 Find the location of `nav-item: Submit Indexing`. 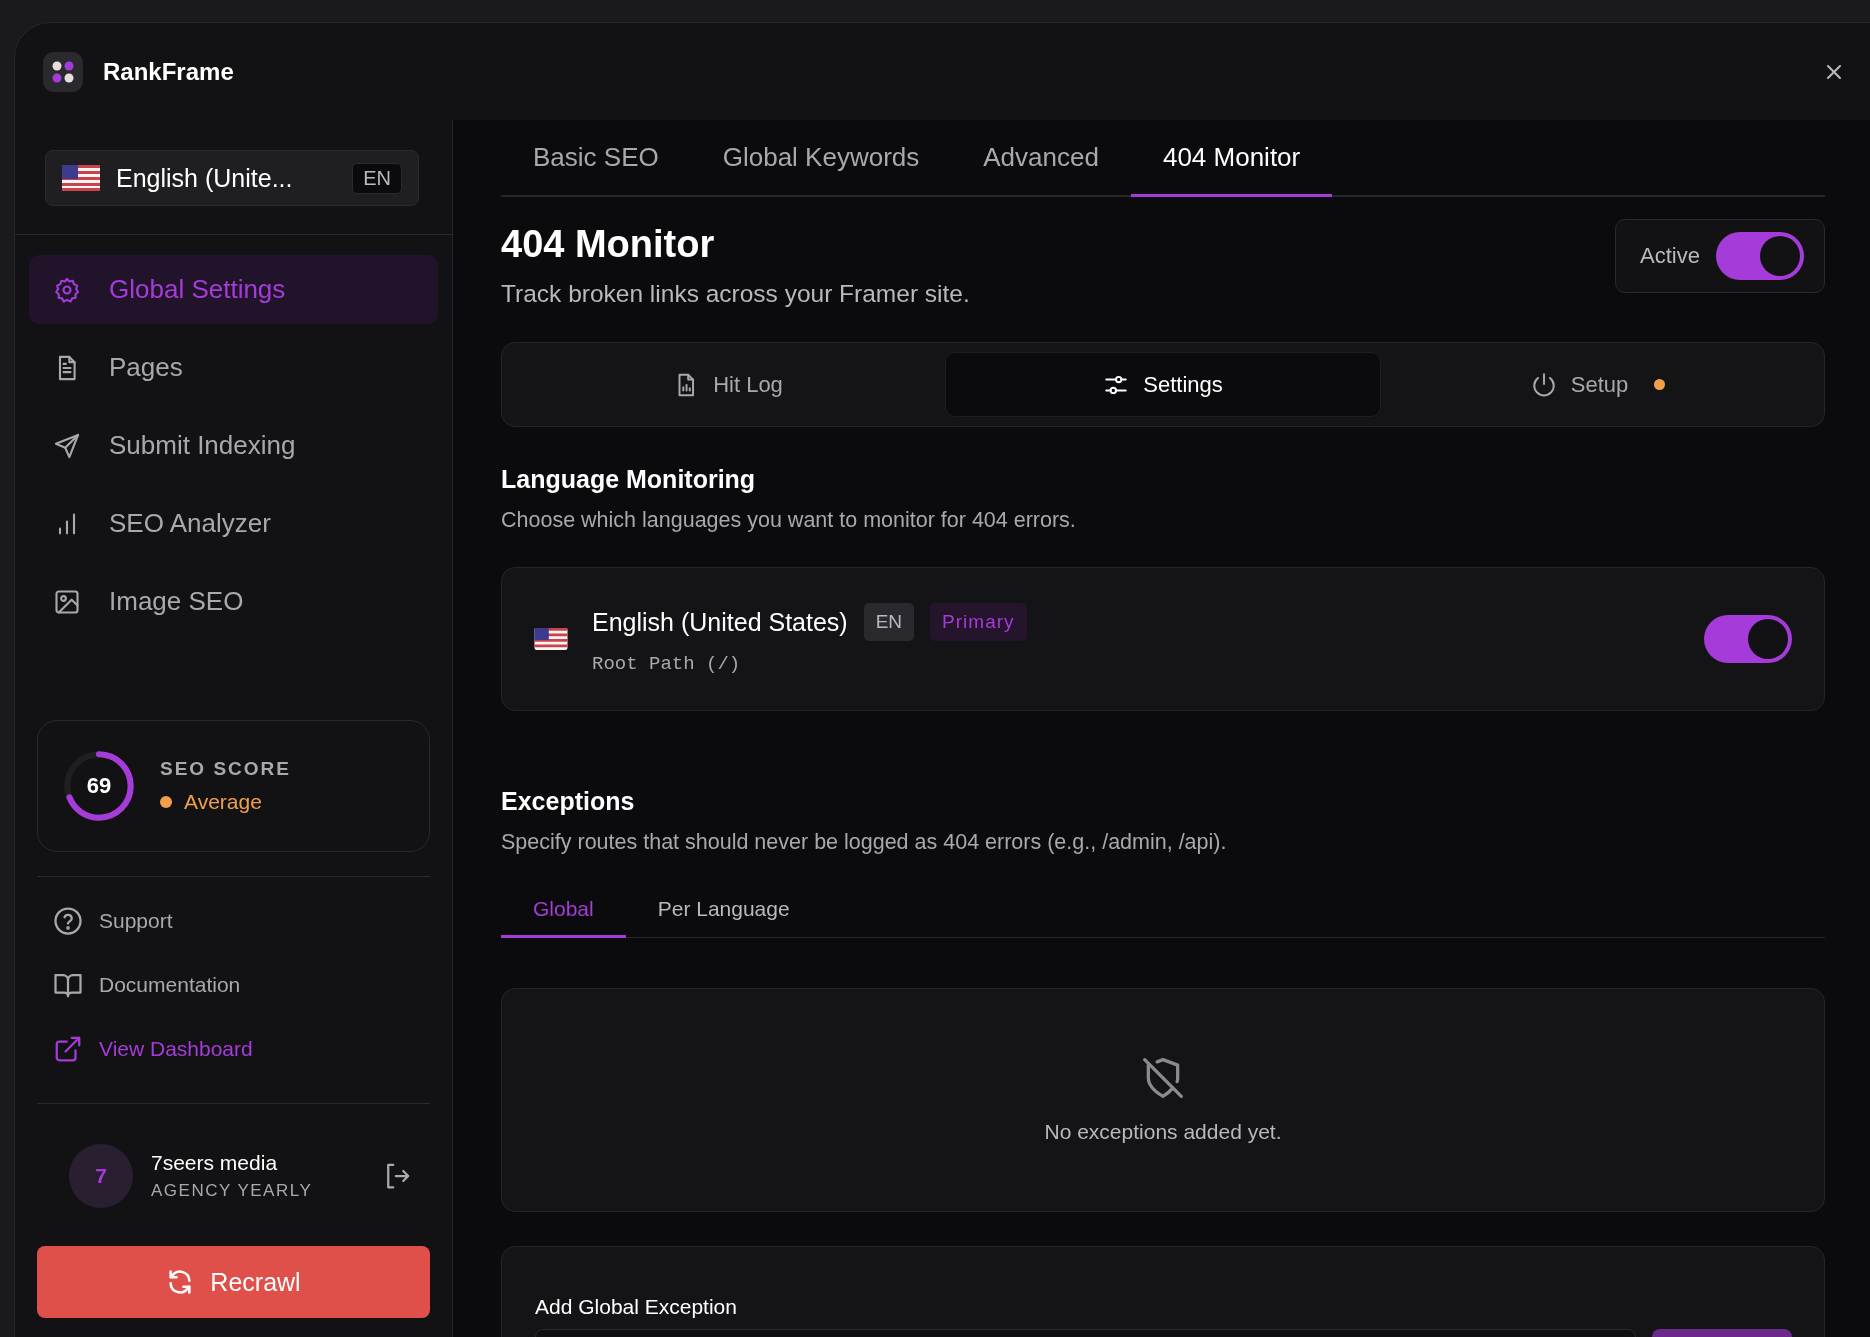

nav-item: Submit Indexing is located at coordinates (233, 445).